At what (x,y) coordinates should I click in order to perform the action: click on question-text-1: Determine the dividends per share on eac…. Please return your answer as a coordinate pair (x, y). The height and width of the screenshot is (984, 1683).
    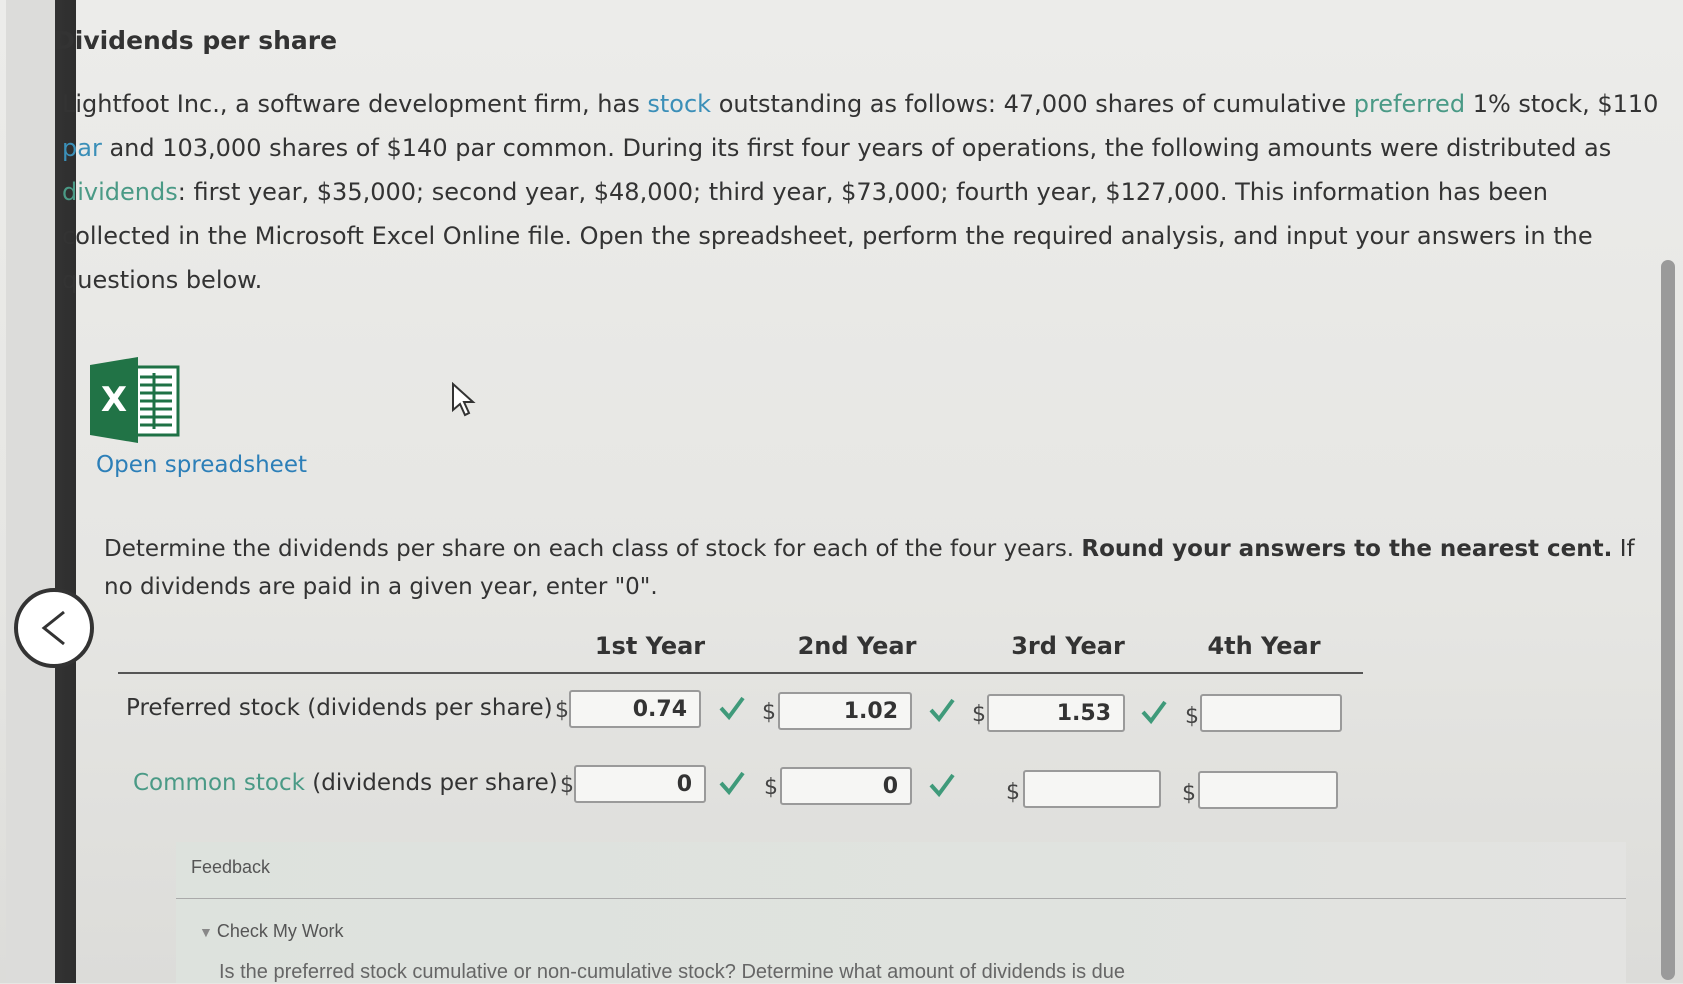
    Looking at the image, I should click on (593, 549).